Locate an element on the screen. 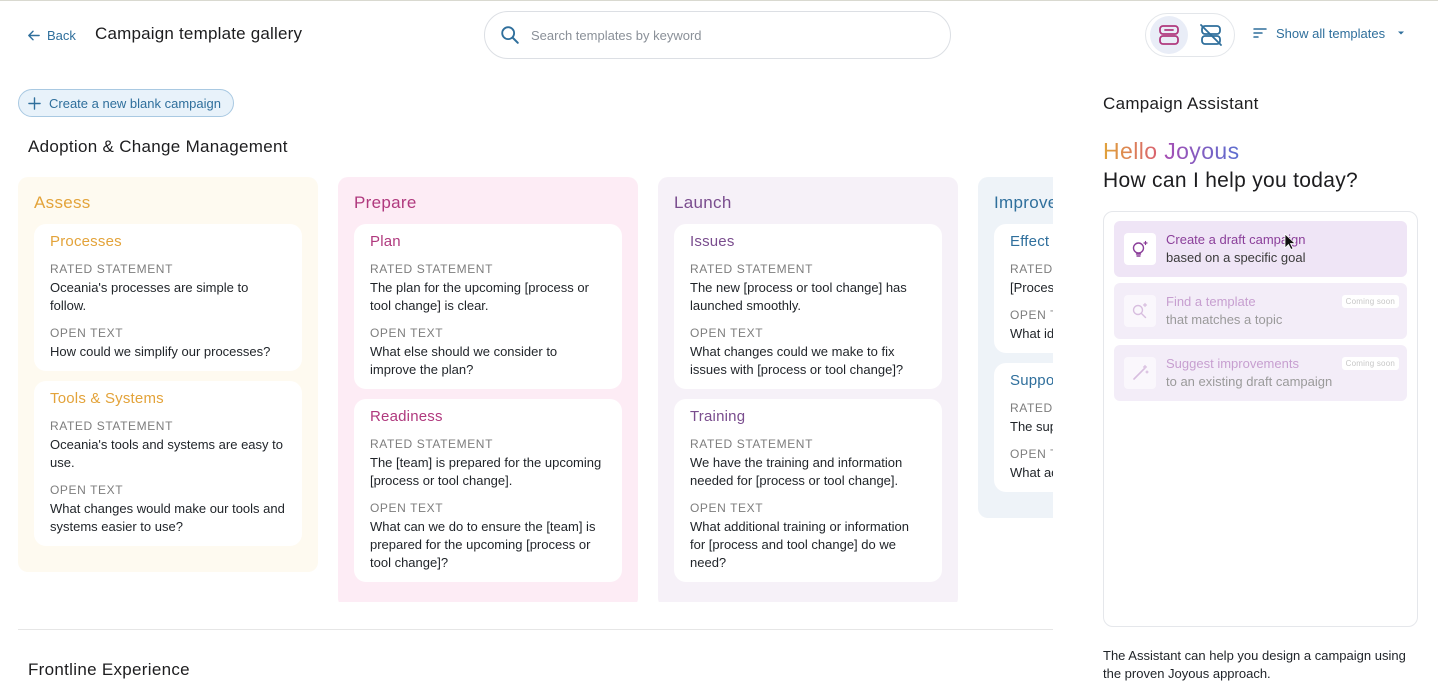  card-title: Tools & Systems is located at coordinates (107, 398).